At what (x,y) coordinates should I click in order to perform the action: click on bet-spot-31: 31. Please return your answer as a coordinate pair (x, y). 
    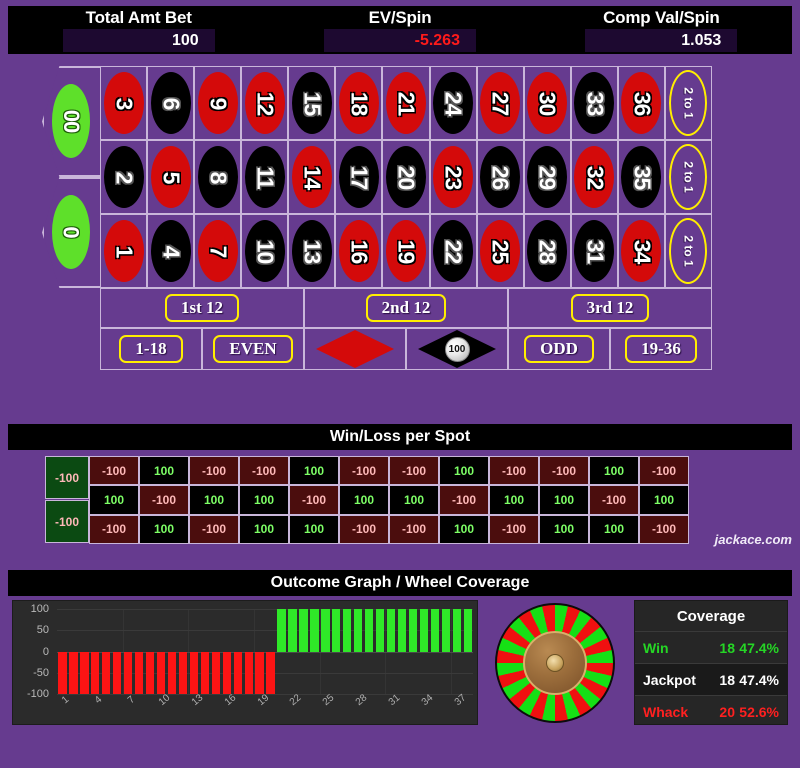
    Looking at the image, I should click on (594, 251).